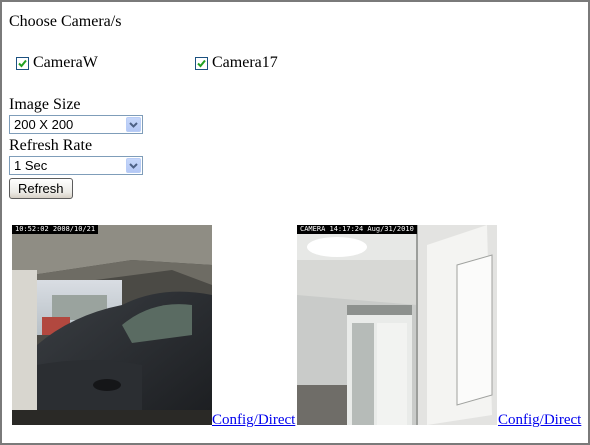 This screenshot has width=590, height=445. What do you see at coordinates (55, 229) in the screenshot?
I see `camera-w-timestamp: 10:52:02 2008/10/21` at bounding box center [55, 229].